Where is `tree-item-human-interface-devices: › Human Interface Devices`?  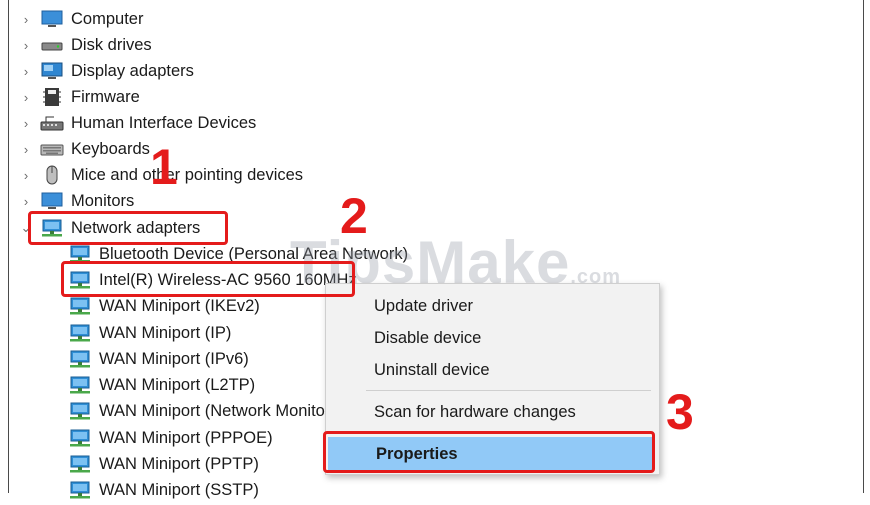 tree-item-human-interface-devices: › Human Interface Devices is located at coordinates (138, 123).